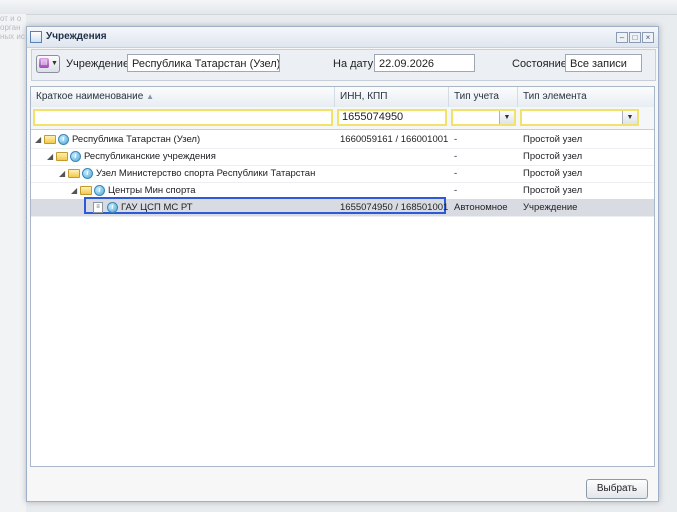 This screenshot has width=677, height=512. I want to click on minimize-button: –, so click(622, 37).